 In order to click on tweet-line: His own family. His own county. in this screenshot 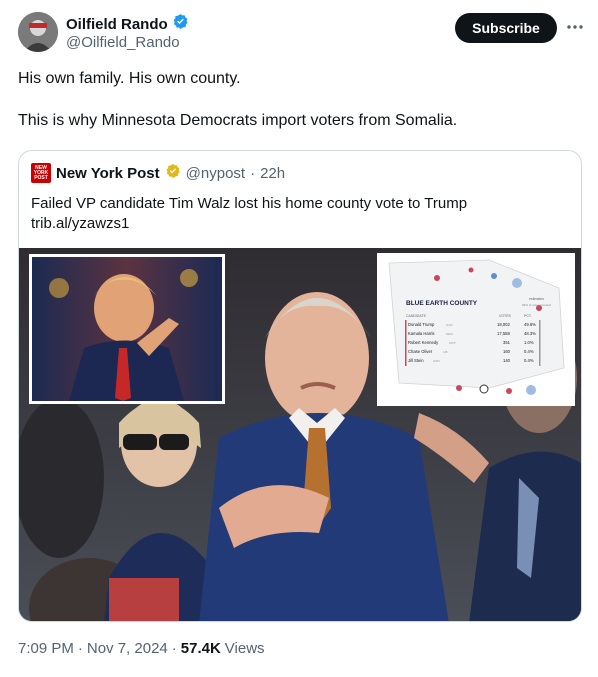, I will do `click(129, 78)`.